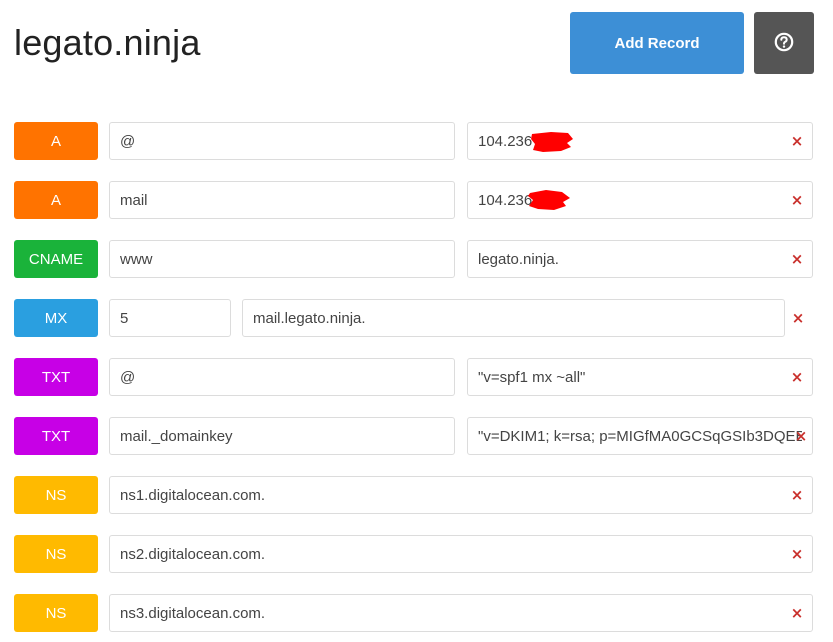  Describe the element at coordinates (170, 318) in the screenshot. I see `record-priority-input` at that location.